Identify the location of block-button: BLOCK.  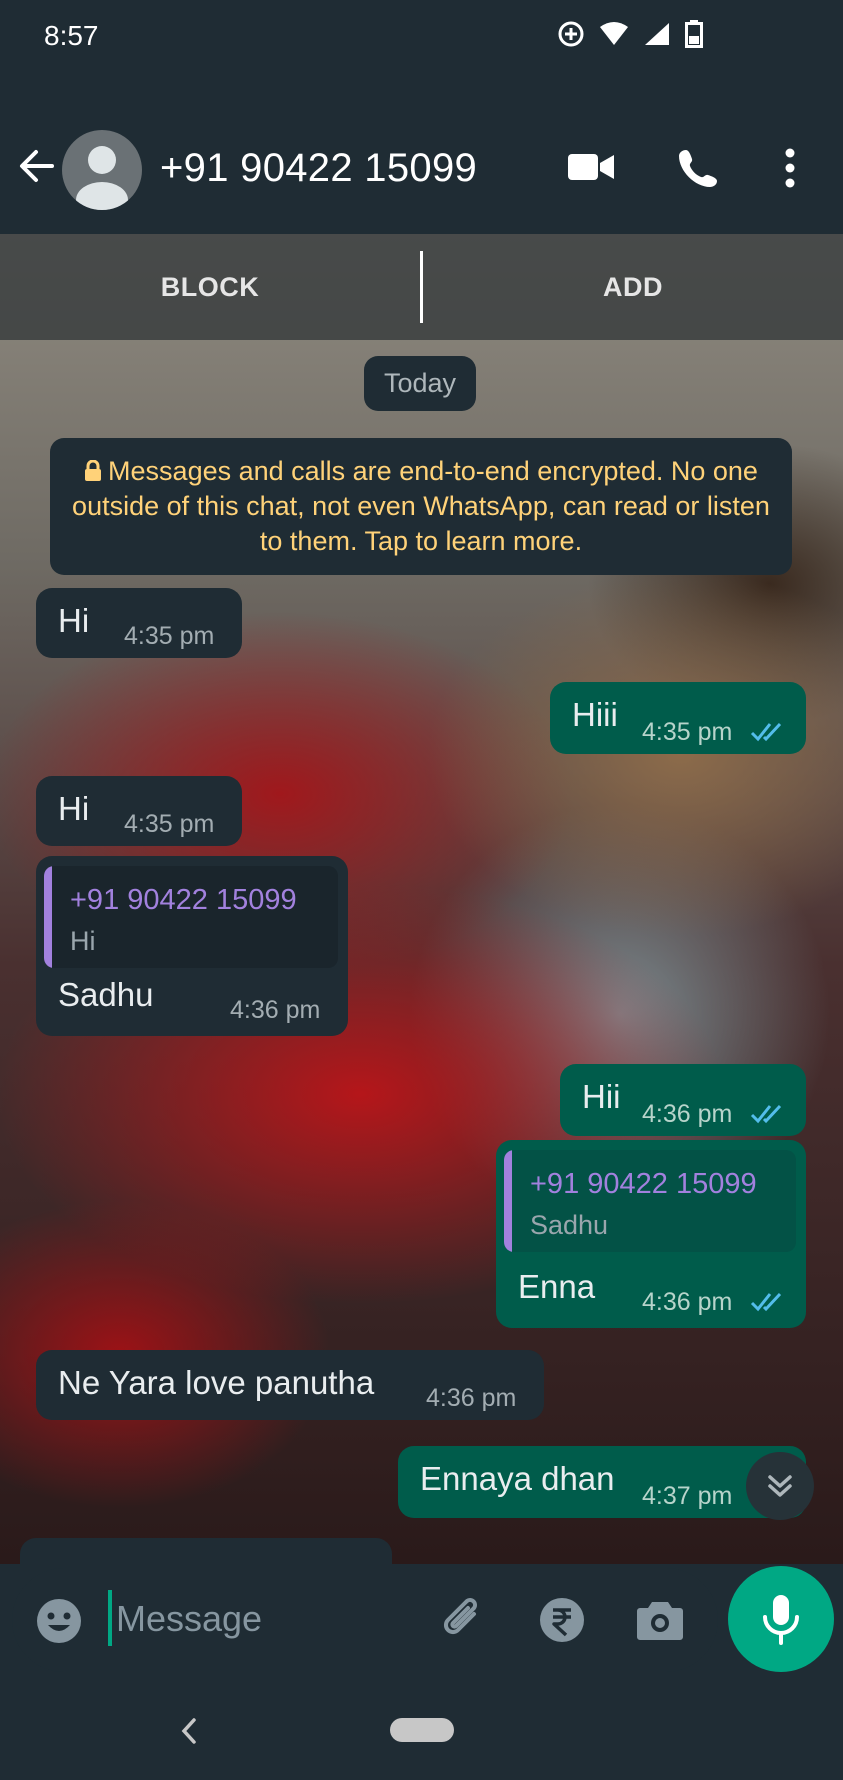
(210, 287).